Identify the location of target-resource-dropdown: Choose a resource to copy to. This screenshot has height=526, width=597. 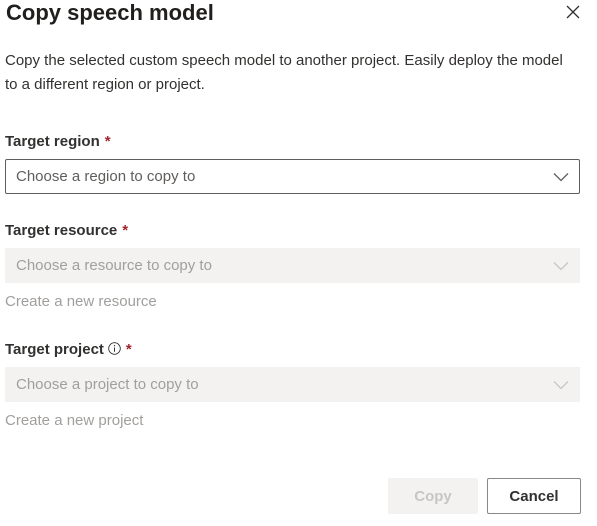
(292, 265).